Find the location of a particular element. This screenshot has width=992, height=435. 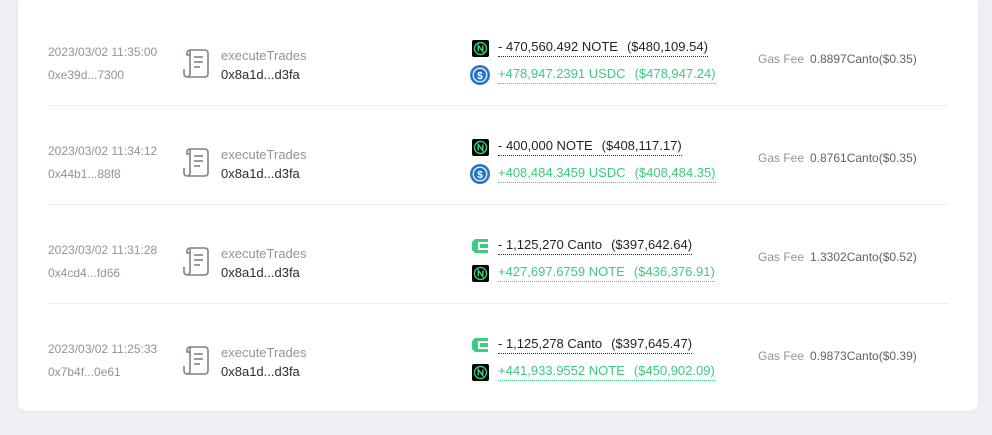

tx-hash-link: 0xe39d...7300 is located at coordinates (86, 75).